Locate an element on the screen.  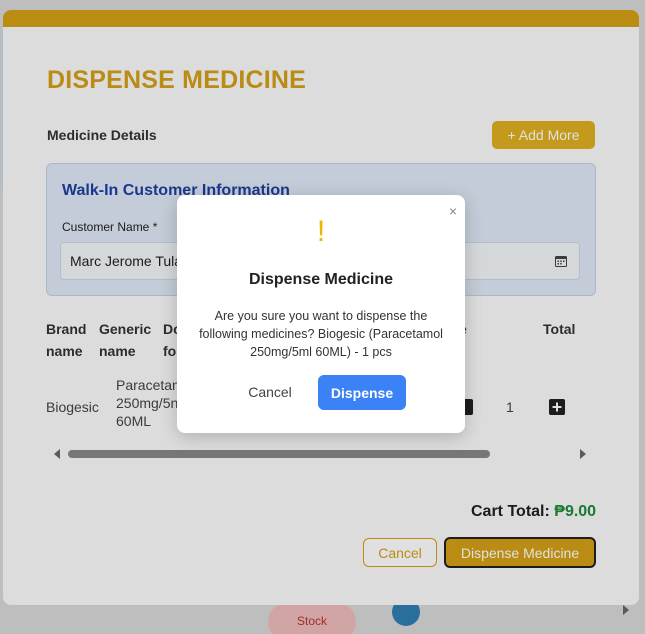
dialog-dispense-button: Dispense is located at coordinates (362, 392).